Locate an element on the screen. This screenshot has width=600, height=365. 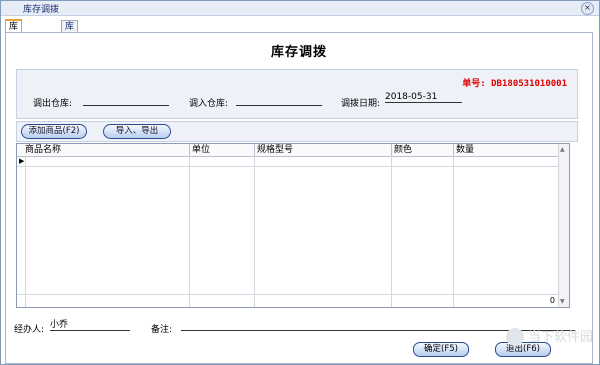
in-warehouse-field is located at coordinates (279, 100).